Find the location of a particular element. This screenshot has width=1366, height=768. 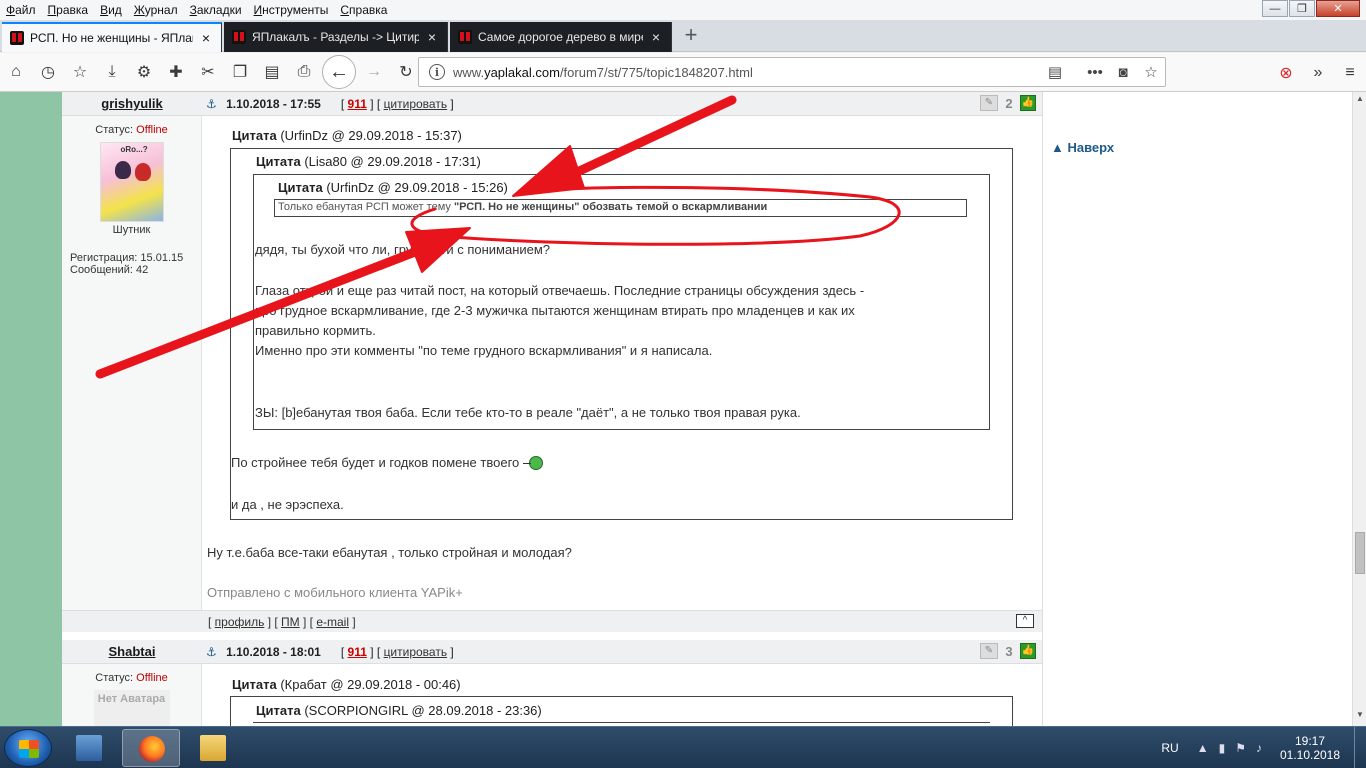

show-desktop-button is located at coordinates (1360, 747).